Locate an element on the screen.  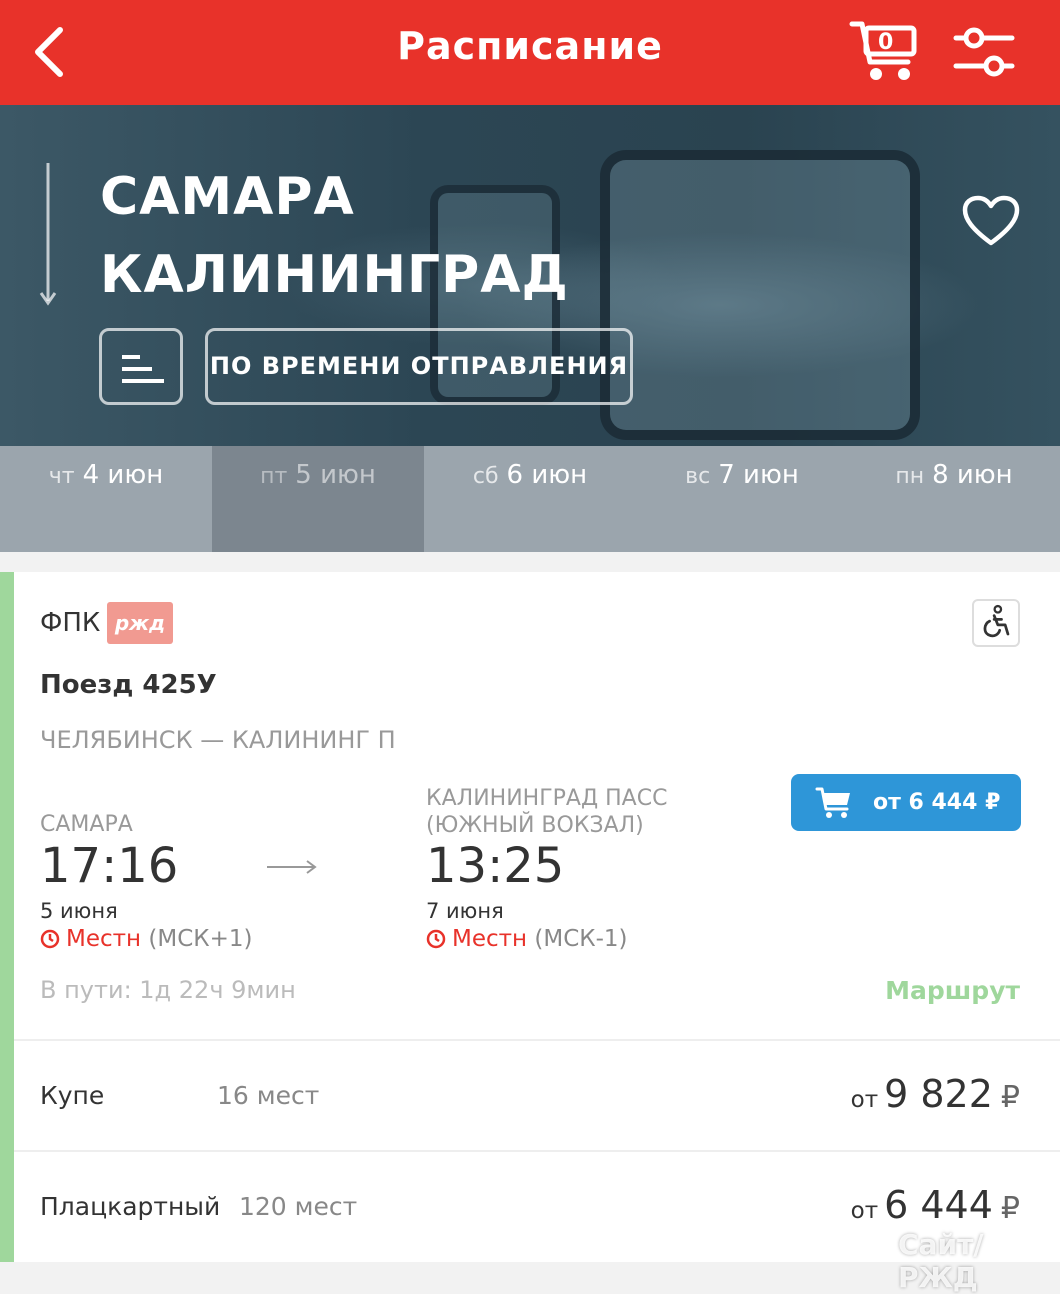
sort-mode-button: ПО ВРЕМЕНИ ОТПРАВЛЕНИЯ is located at coordinates (419, 366).